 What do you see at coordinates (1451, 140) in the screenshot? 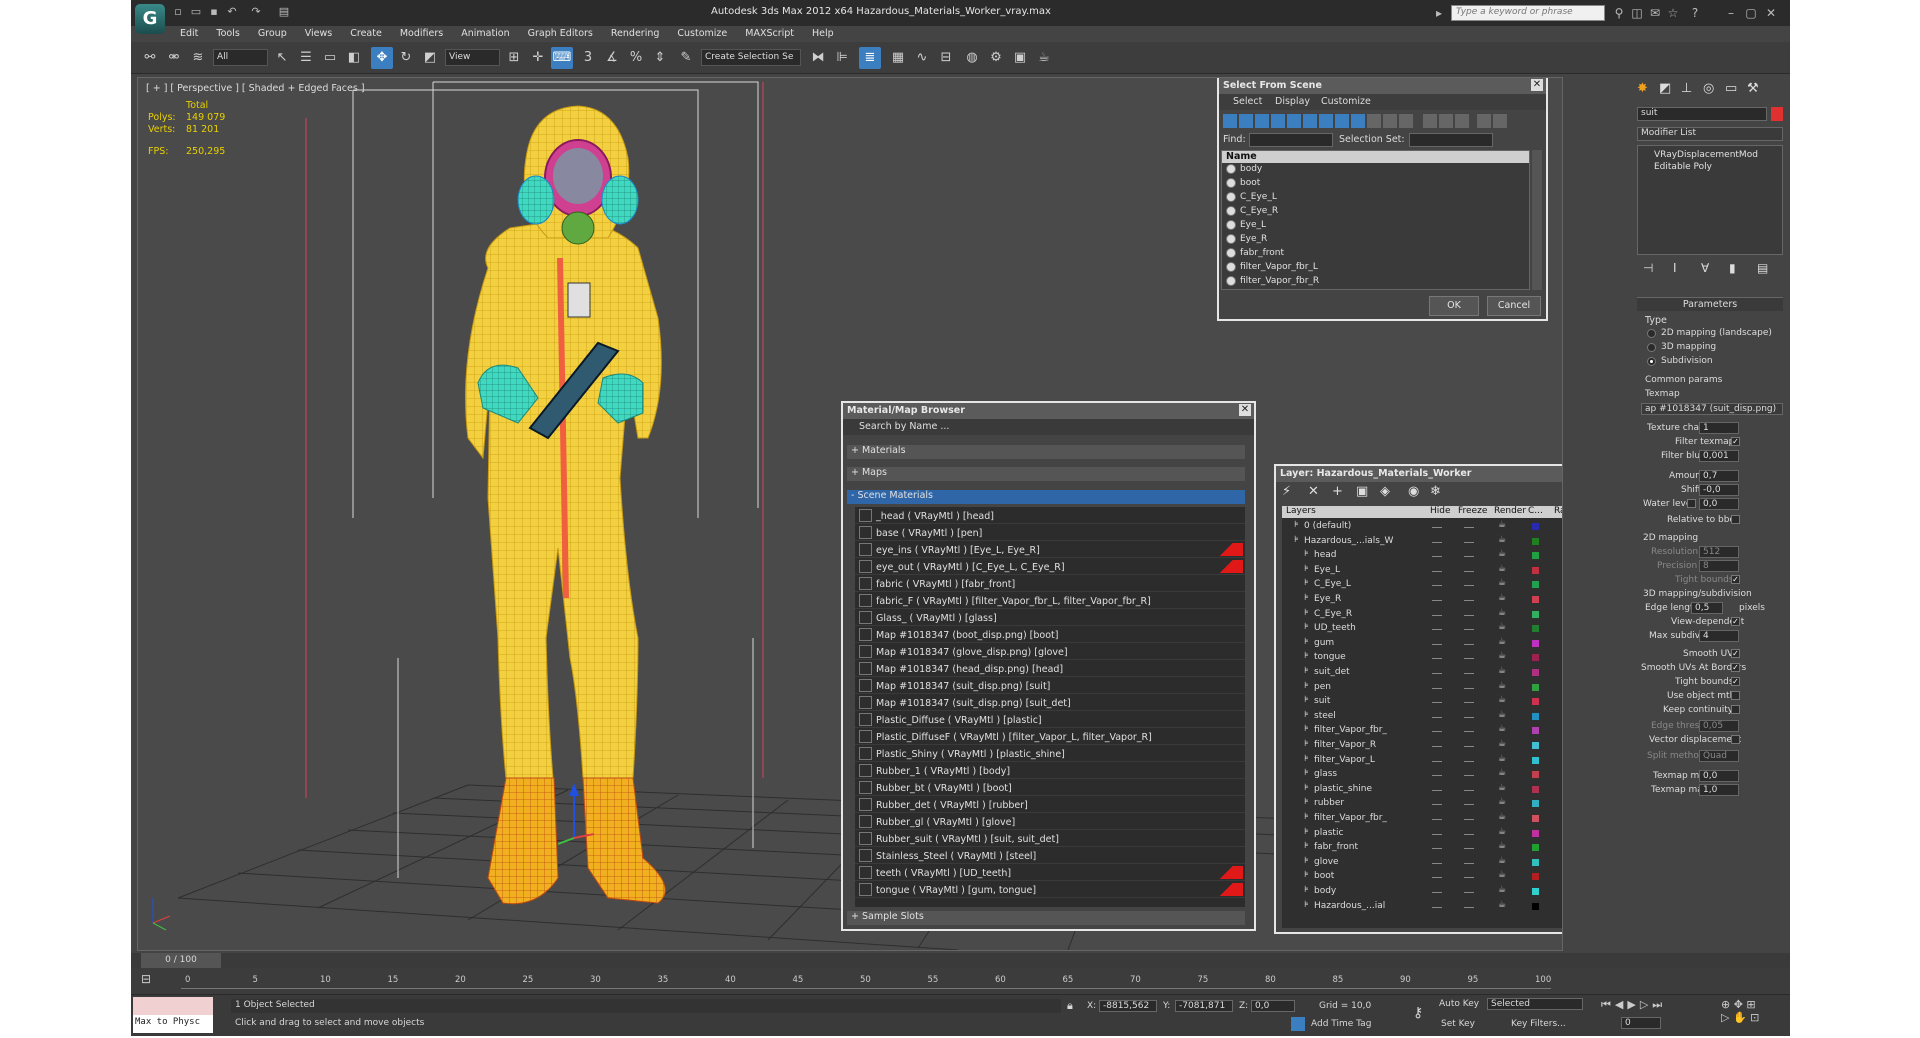
I see `selection-set-select` at bounding box center [1451, 140].